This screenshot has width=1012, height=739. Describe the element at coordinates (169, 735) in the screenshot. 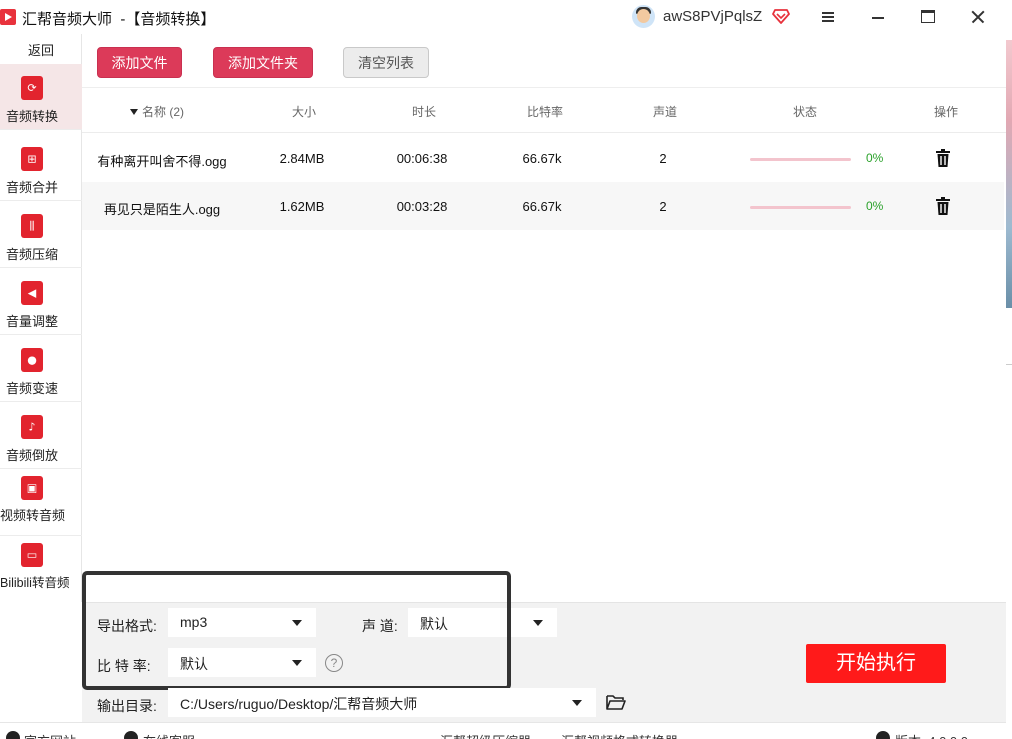

I see `support-link: 在线客服` at that location.